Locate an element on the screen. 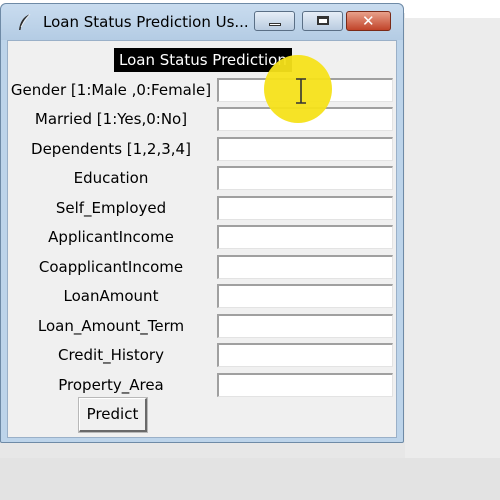 The height and width of the screenshot is (500, 500). close-icon: ✕ is located at coordinates (368, 21).